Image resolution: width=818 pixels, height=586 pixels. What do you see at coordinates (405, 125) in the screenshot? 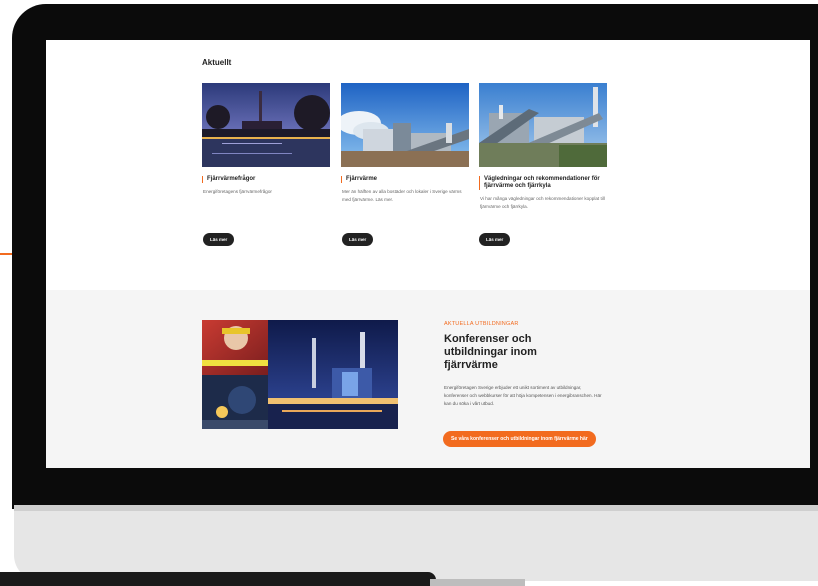
I see `card-image-power-plant` at bounding box center [405, 125].